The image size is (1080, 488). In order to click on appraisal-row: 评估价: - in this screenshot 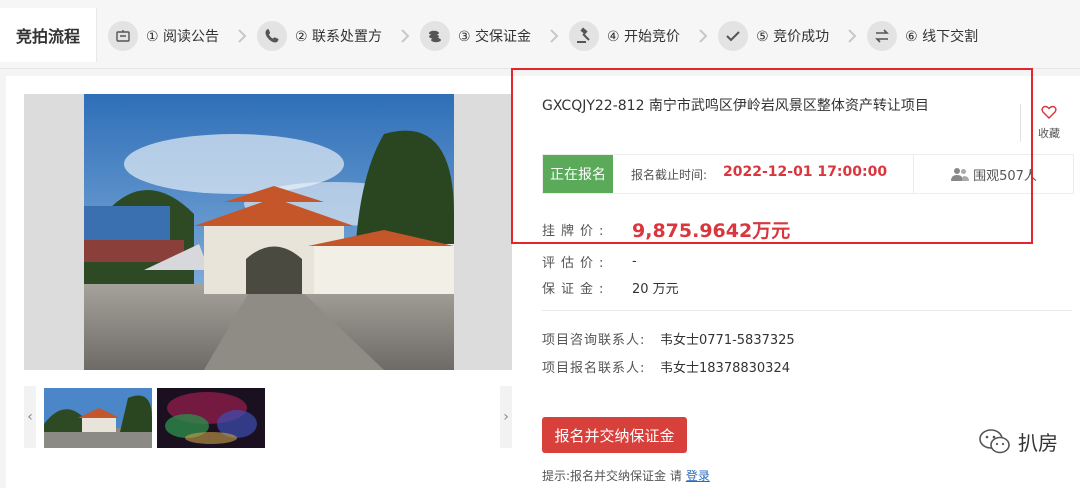, I will do `click(589, 261)`.